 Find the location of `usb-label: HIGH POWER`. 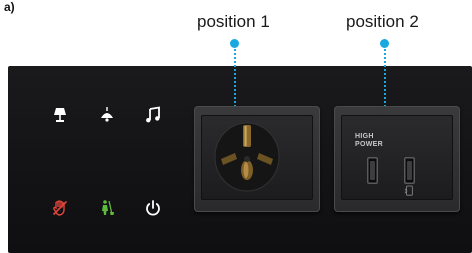

usb-label: HIGH POWER is located at coordinates (369, 141).